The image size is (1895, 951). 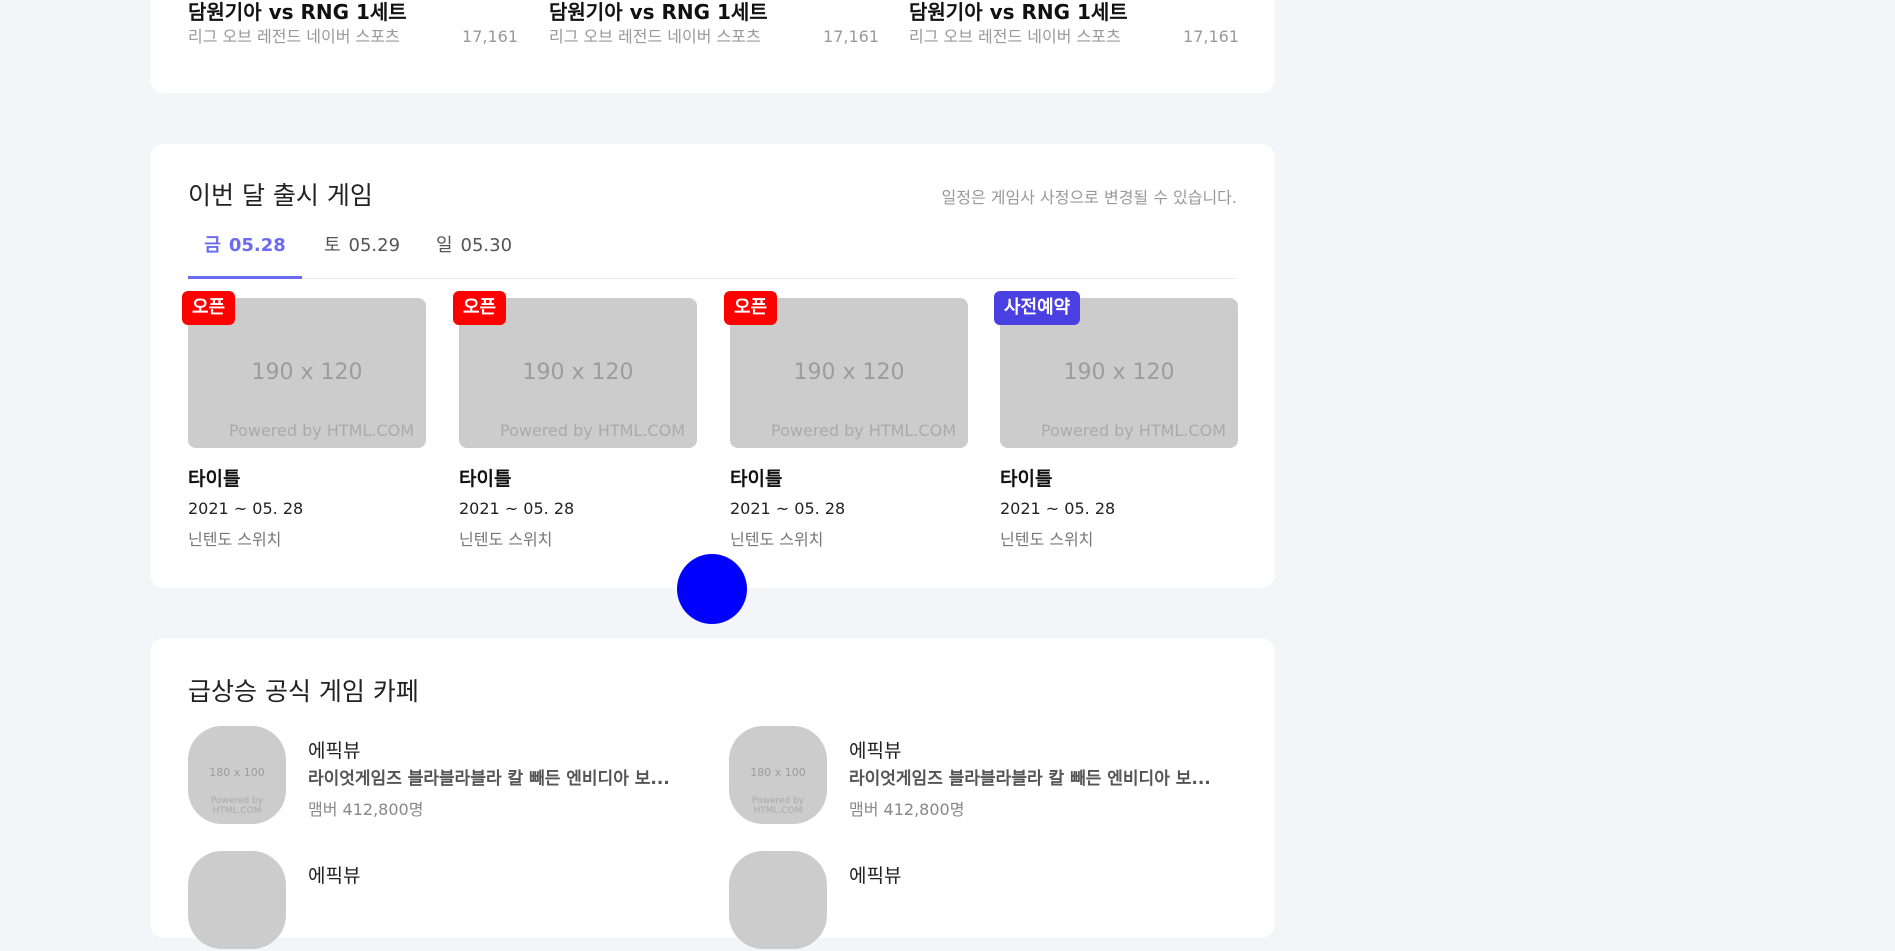 What do you see at coordinates (374, 245) in the screenshot?
I see `tab-date: 05.29` at bounding box center [374, 245].